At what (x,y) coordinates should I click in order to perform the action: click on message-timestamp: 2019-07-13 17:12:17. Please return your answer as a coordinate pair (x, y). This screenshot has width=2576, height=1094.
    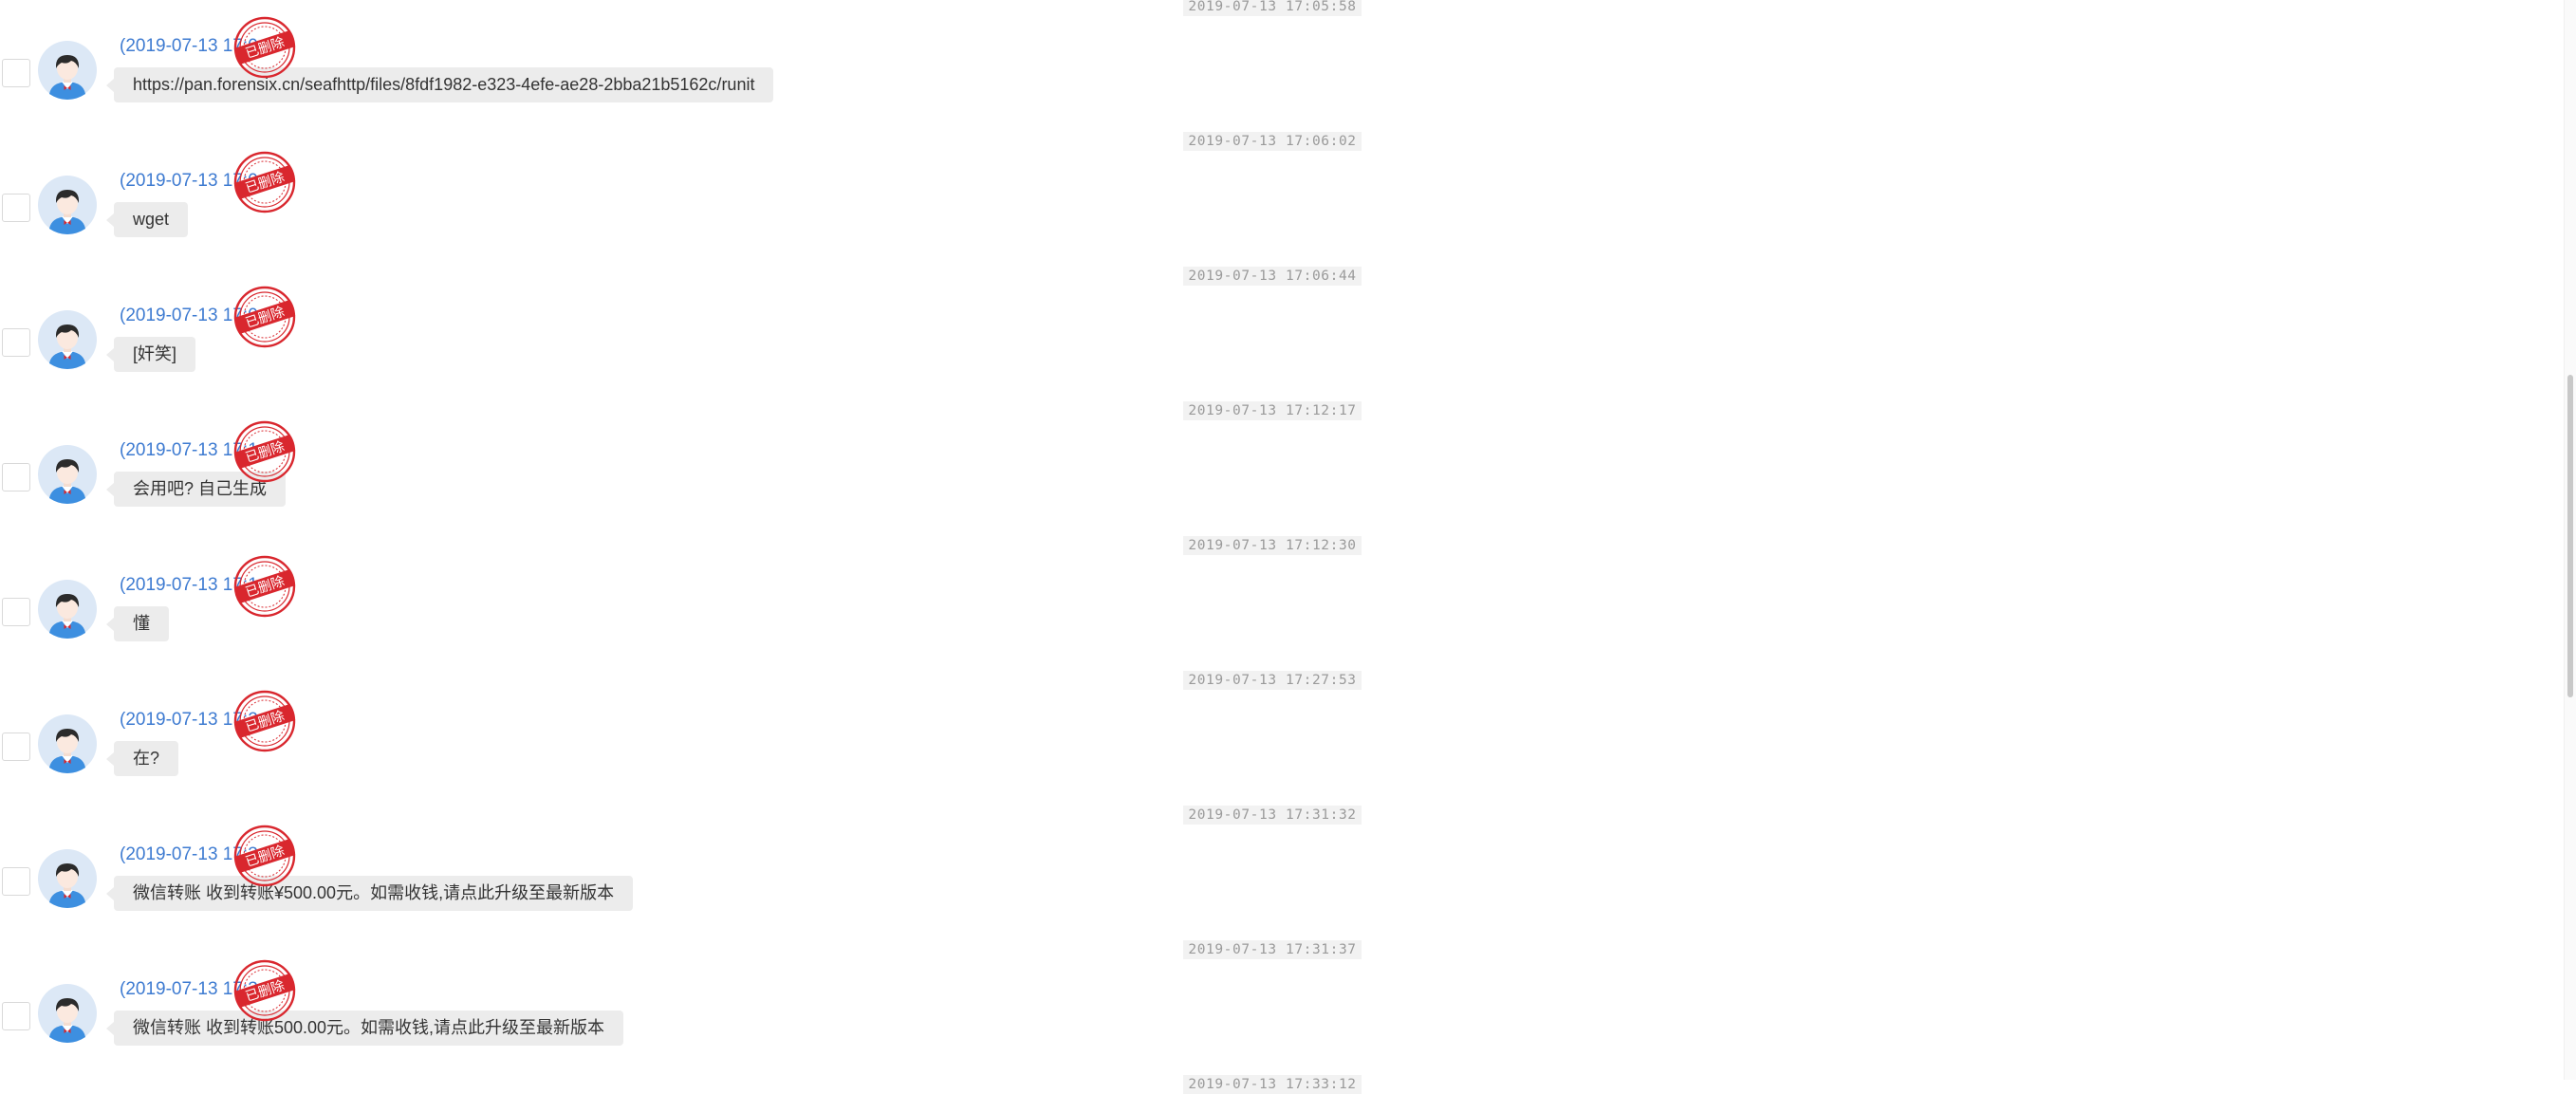
    Looking at the image, I should click on (1272, 410).